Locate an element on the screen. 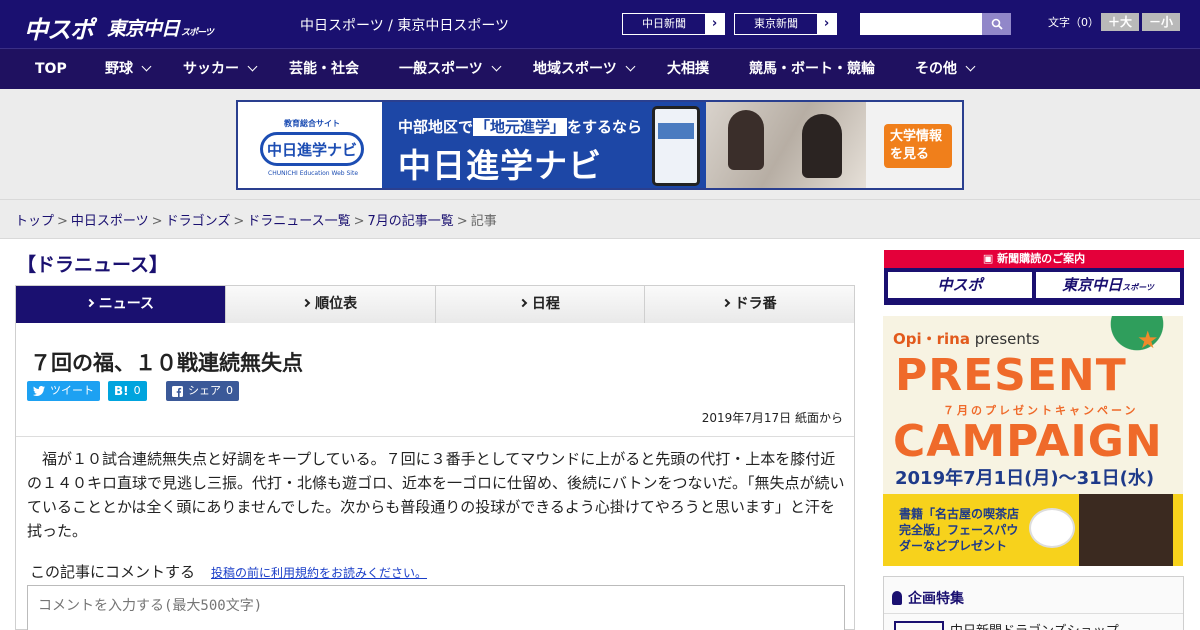 The height and width of the screenshot is (630, 1200). banner-line1: 中部地区で 「地元進学」 をするなら is located at coordinates (521, 126).